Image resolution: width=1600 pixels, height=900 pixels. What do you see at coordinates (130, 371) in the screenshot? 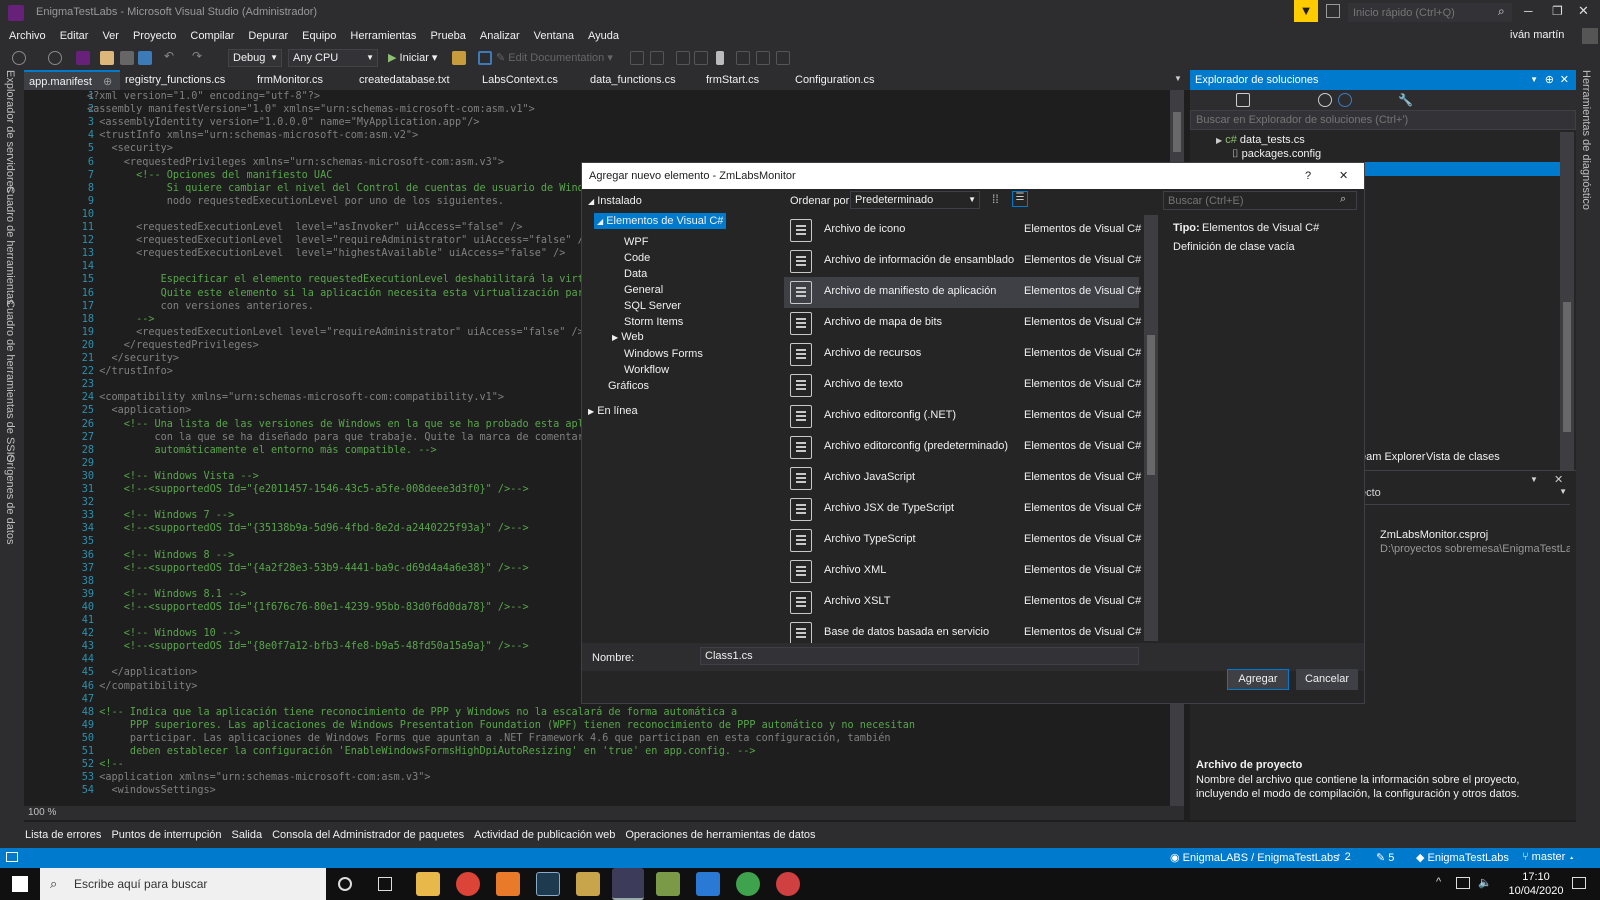
I see `code-line: </trustInfo>` at bounding box center [130, 371].